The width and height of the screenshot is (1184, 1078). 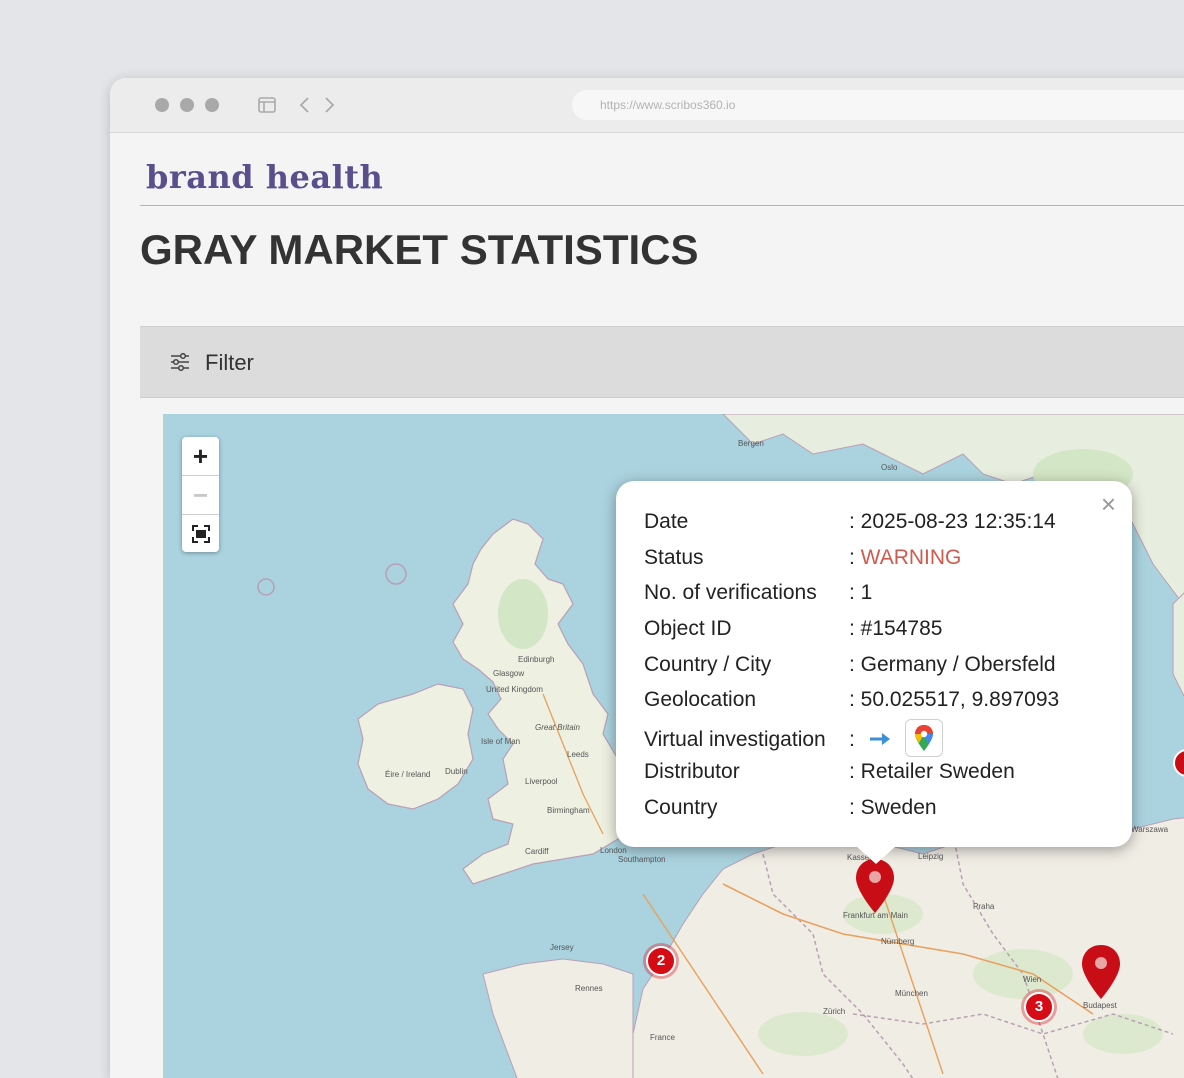 What do you see at coordinates (954, 699) in the screenshot?
I see `row-value: : 50.025517, 9.897093` at bounding box center [954, 699].